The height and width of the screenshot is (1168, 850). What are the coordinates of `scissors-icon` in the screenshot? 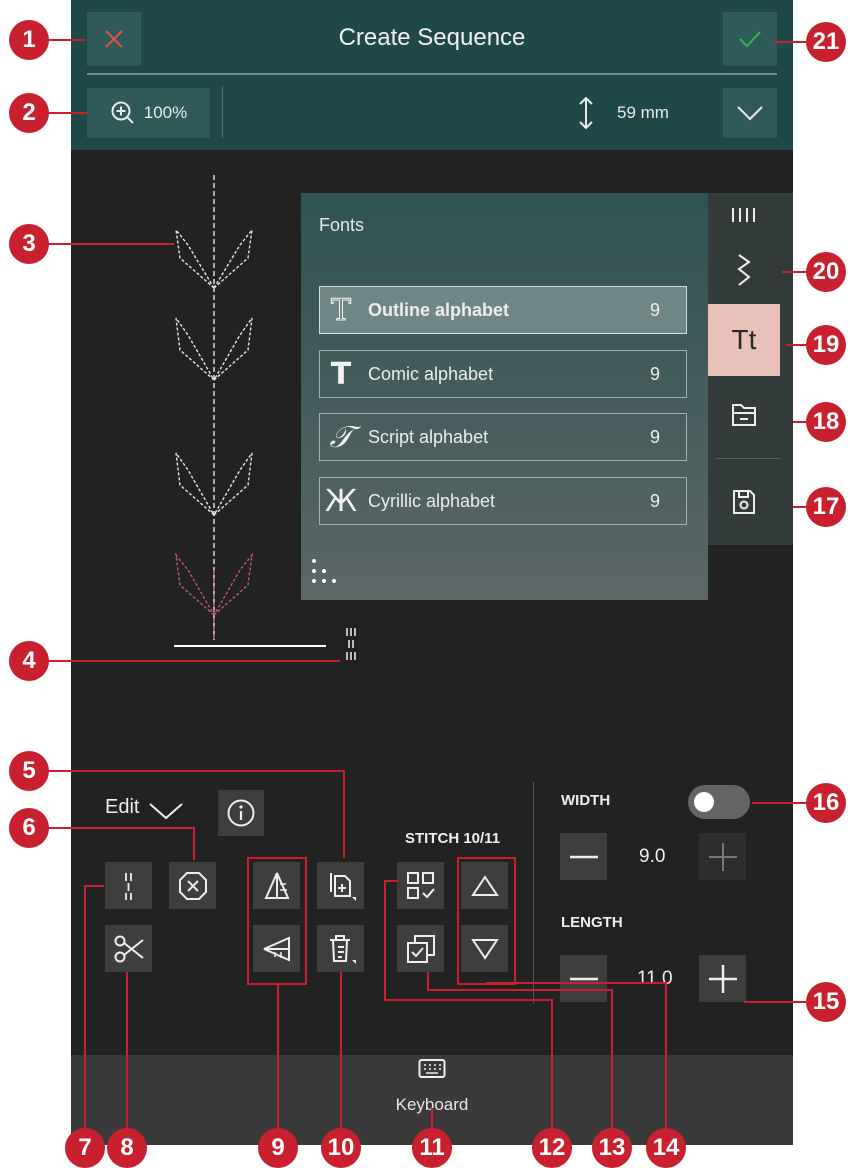 It's located at (129, 948).